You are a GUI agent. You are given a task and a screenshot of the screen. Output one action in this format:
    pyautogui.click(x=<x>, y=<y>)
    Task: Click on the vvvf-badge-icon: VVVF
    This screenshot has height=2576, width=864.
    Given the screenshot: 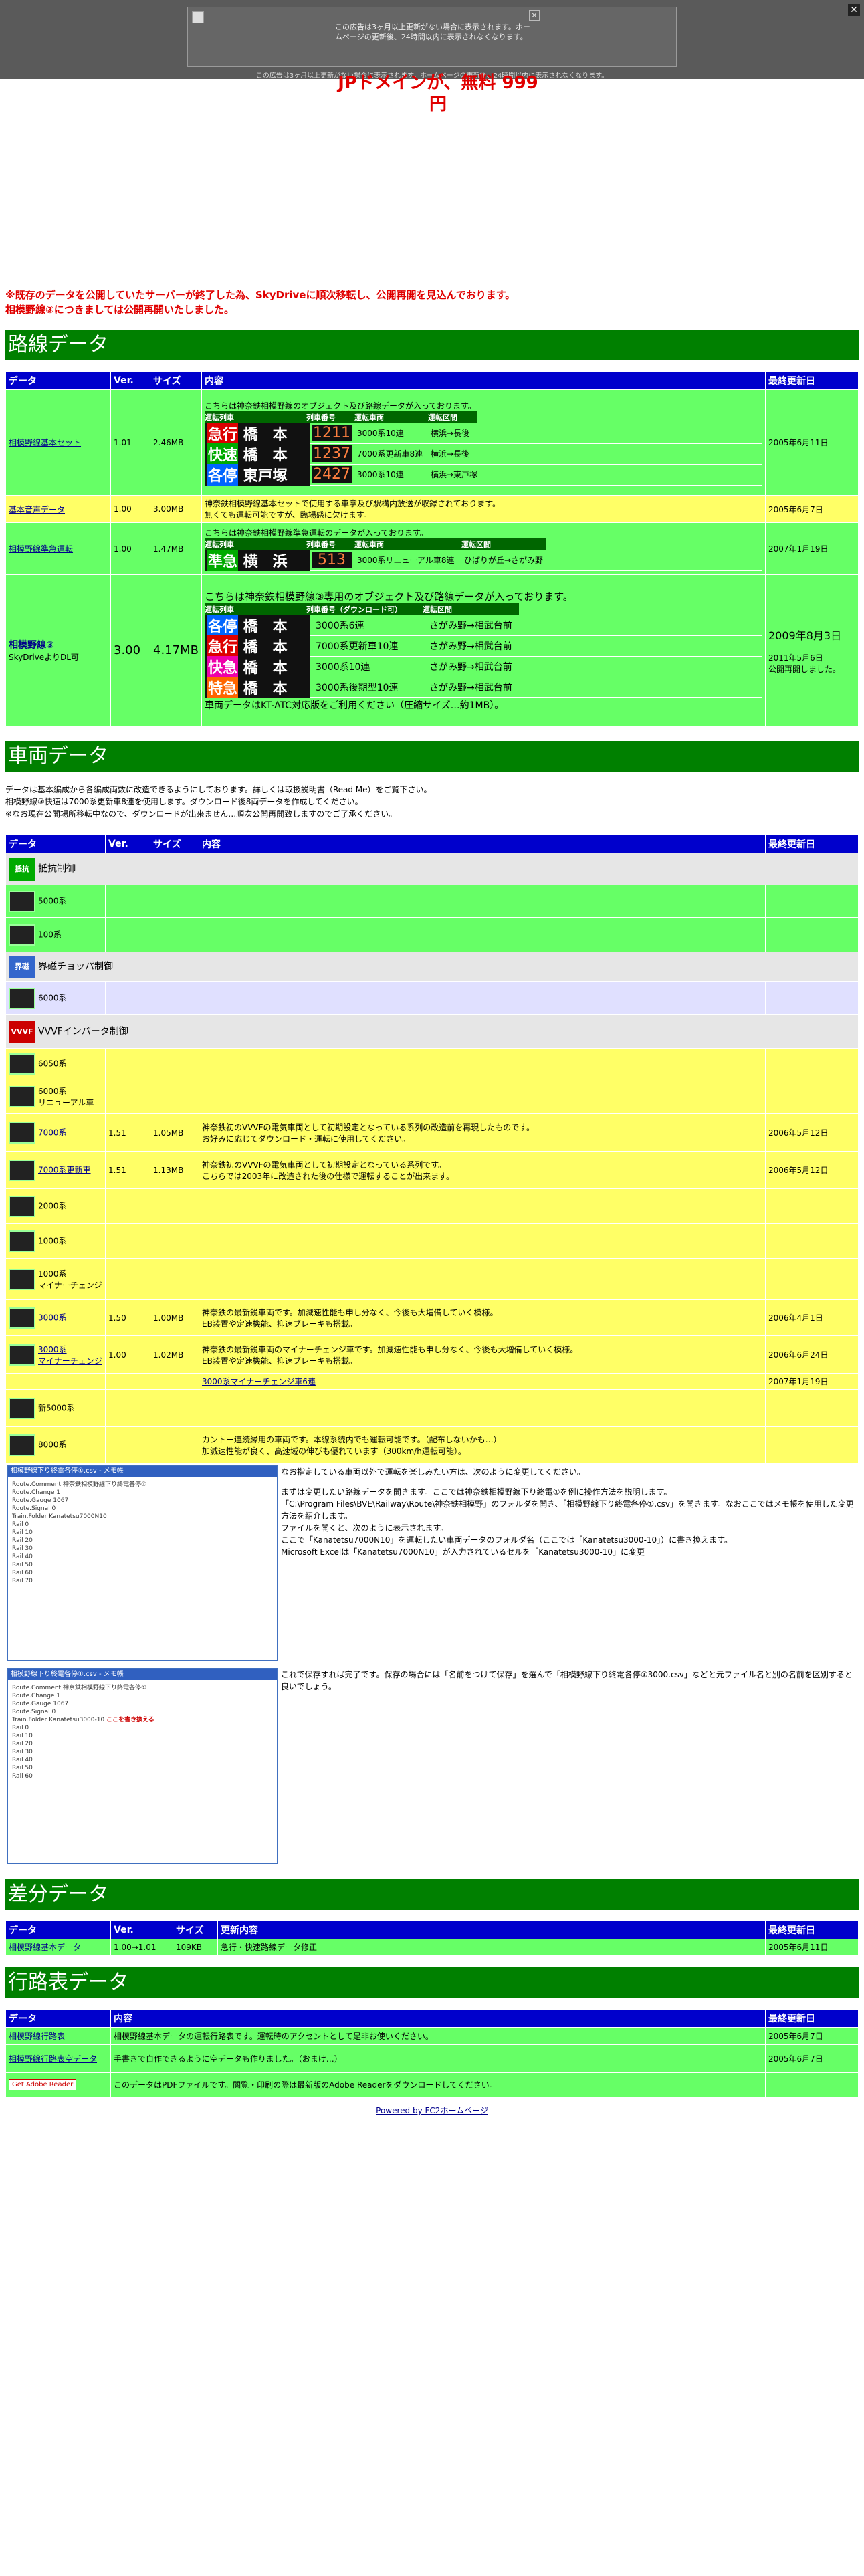 What is the action you would take?
    pyautogui.click(x=22, y=1031)
    